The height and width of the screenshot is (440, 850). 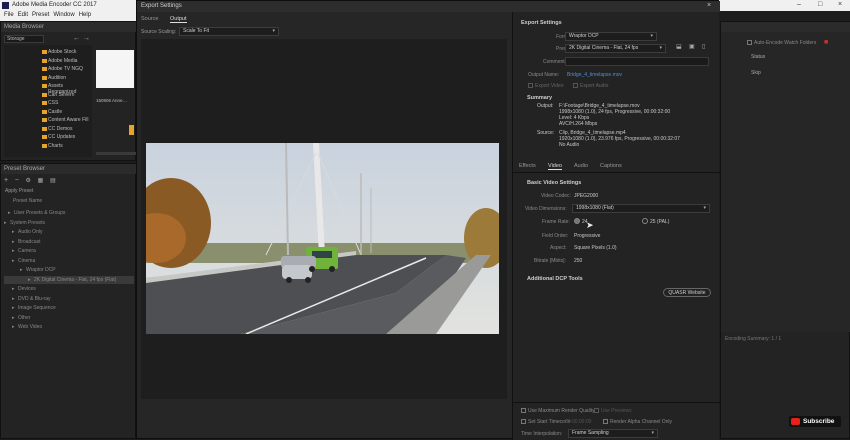 What do you see at coordinates (86, 38) in the screenshot?
I see `forward-arrow-icon: →` at bounding box center [86, 38].